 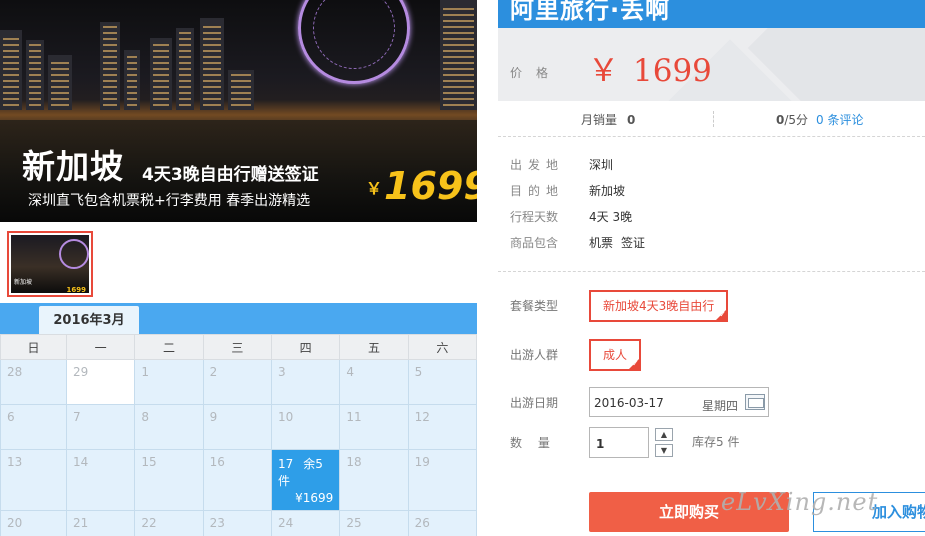 I want to click on calendar-day: 20, so click(x=33, y=523).